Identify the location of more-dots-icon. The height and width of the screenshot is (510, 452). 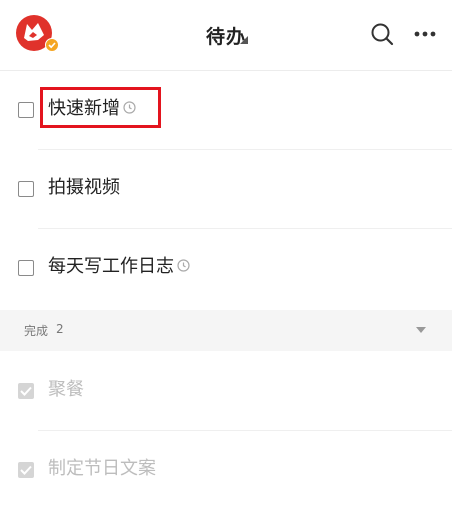
(425, 34).